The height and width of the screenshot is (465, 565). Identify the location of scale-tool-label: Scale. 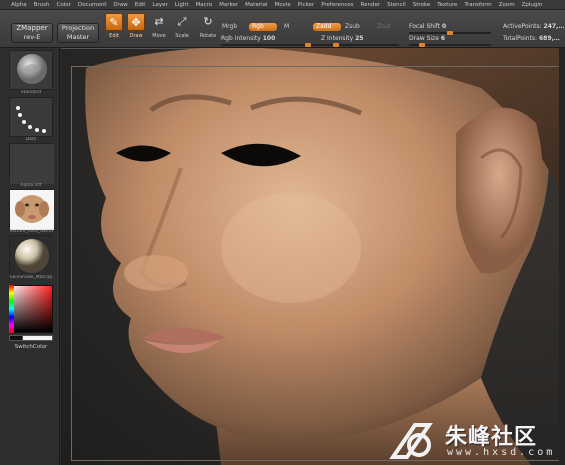
(182, 36).